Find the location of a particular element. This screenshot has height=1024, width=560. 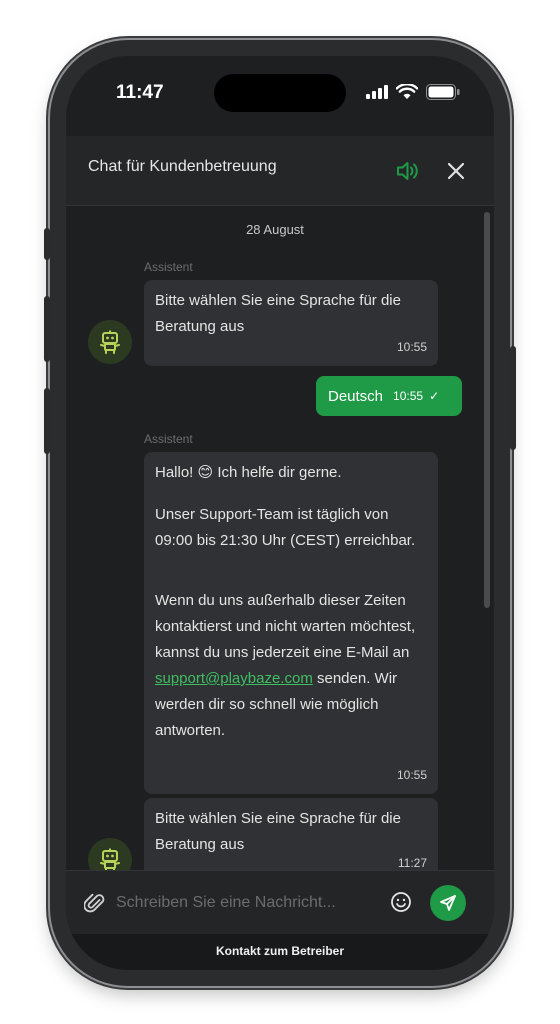

close-icon is located at coordinates (456, 171).